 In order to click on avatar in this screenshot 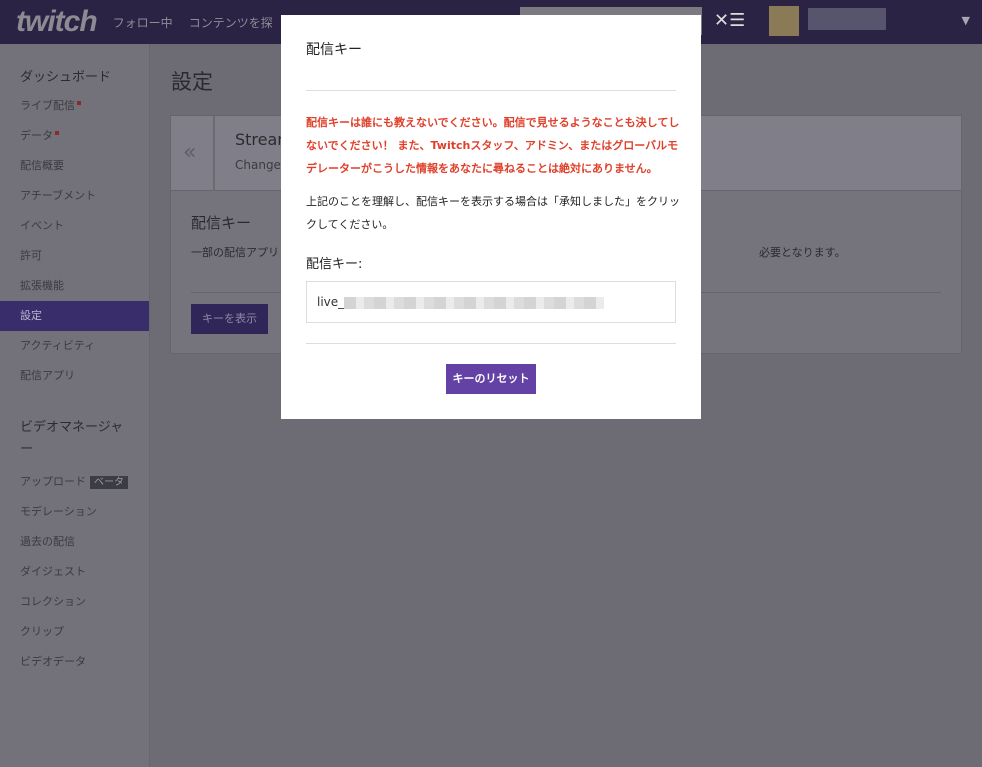, I will do `click(784, 21)`.